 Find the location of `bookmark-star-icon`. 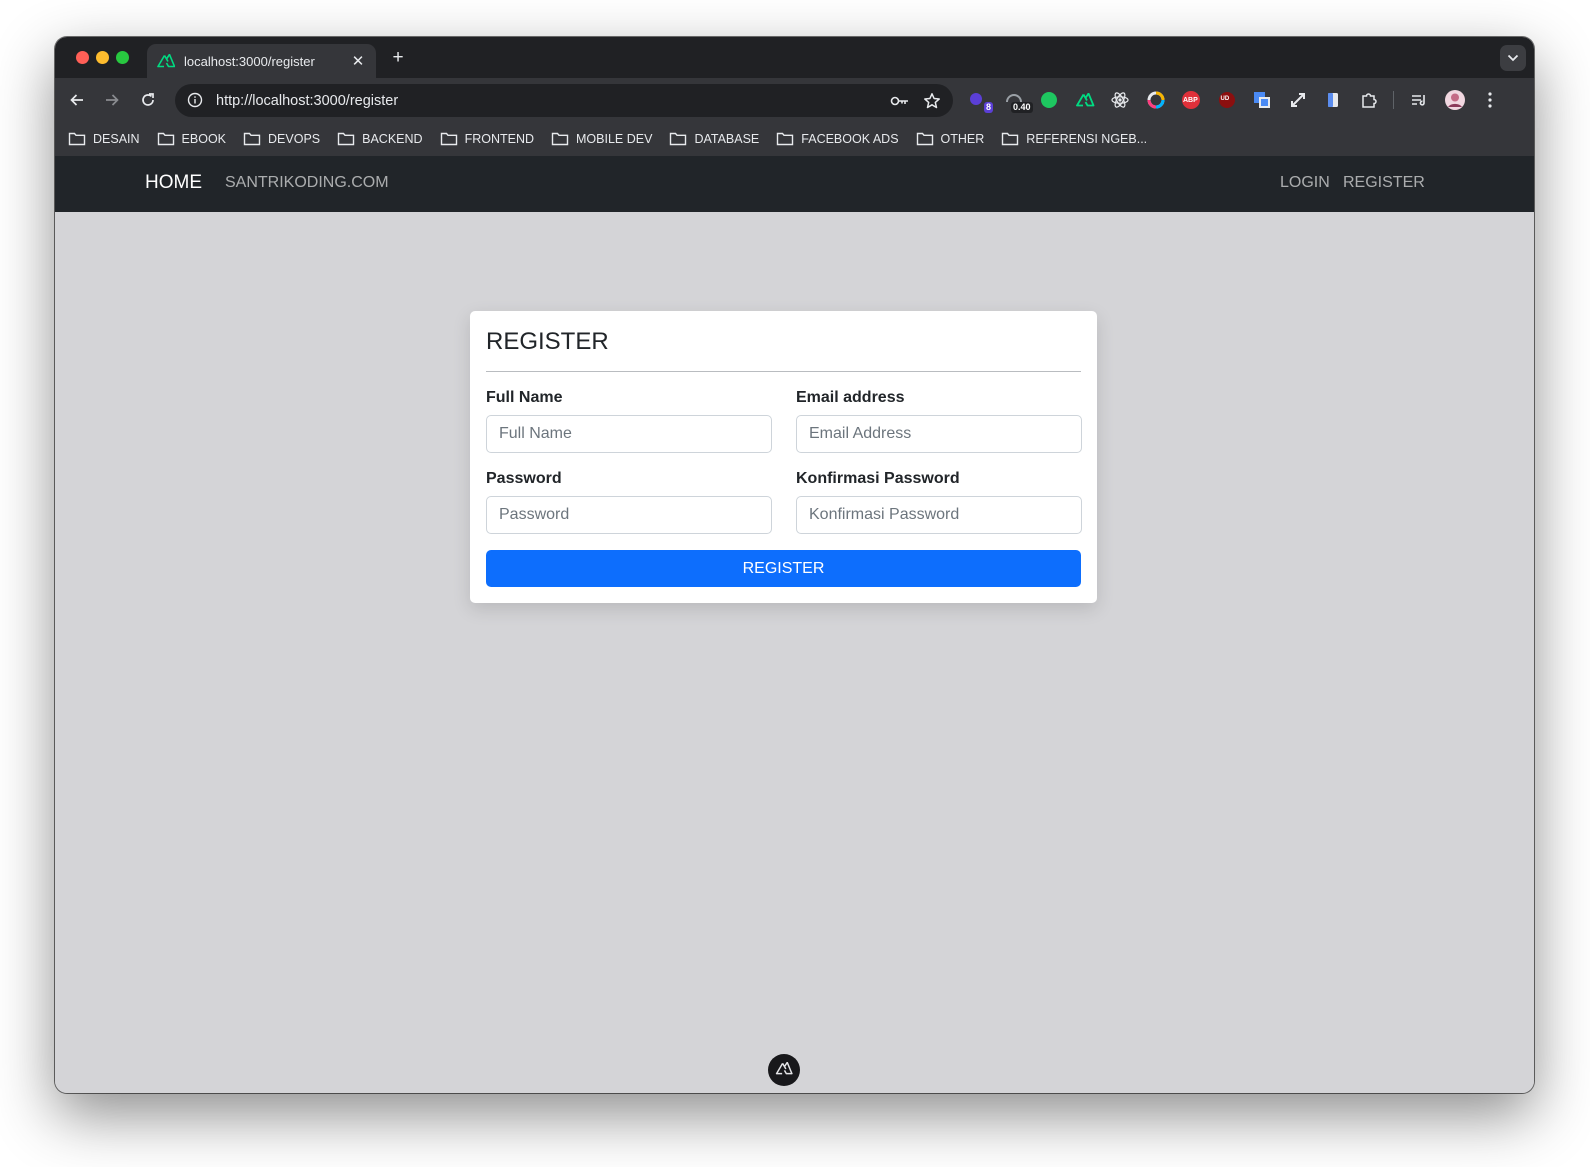

bookmark-star-icon is located at coordinates (932, 101).